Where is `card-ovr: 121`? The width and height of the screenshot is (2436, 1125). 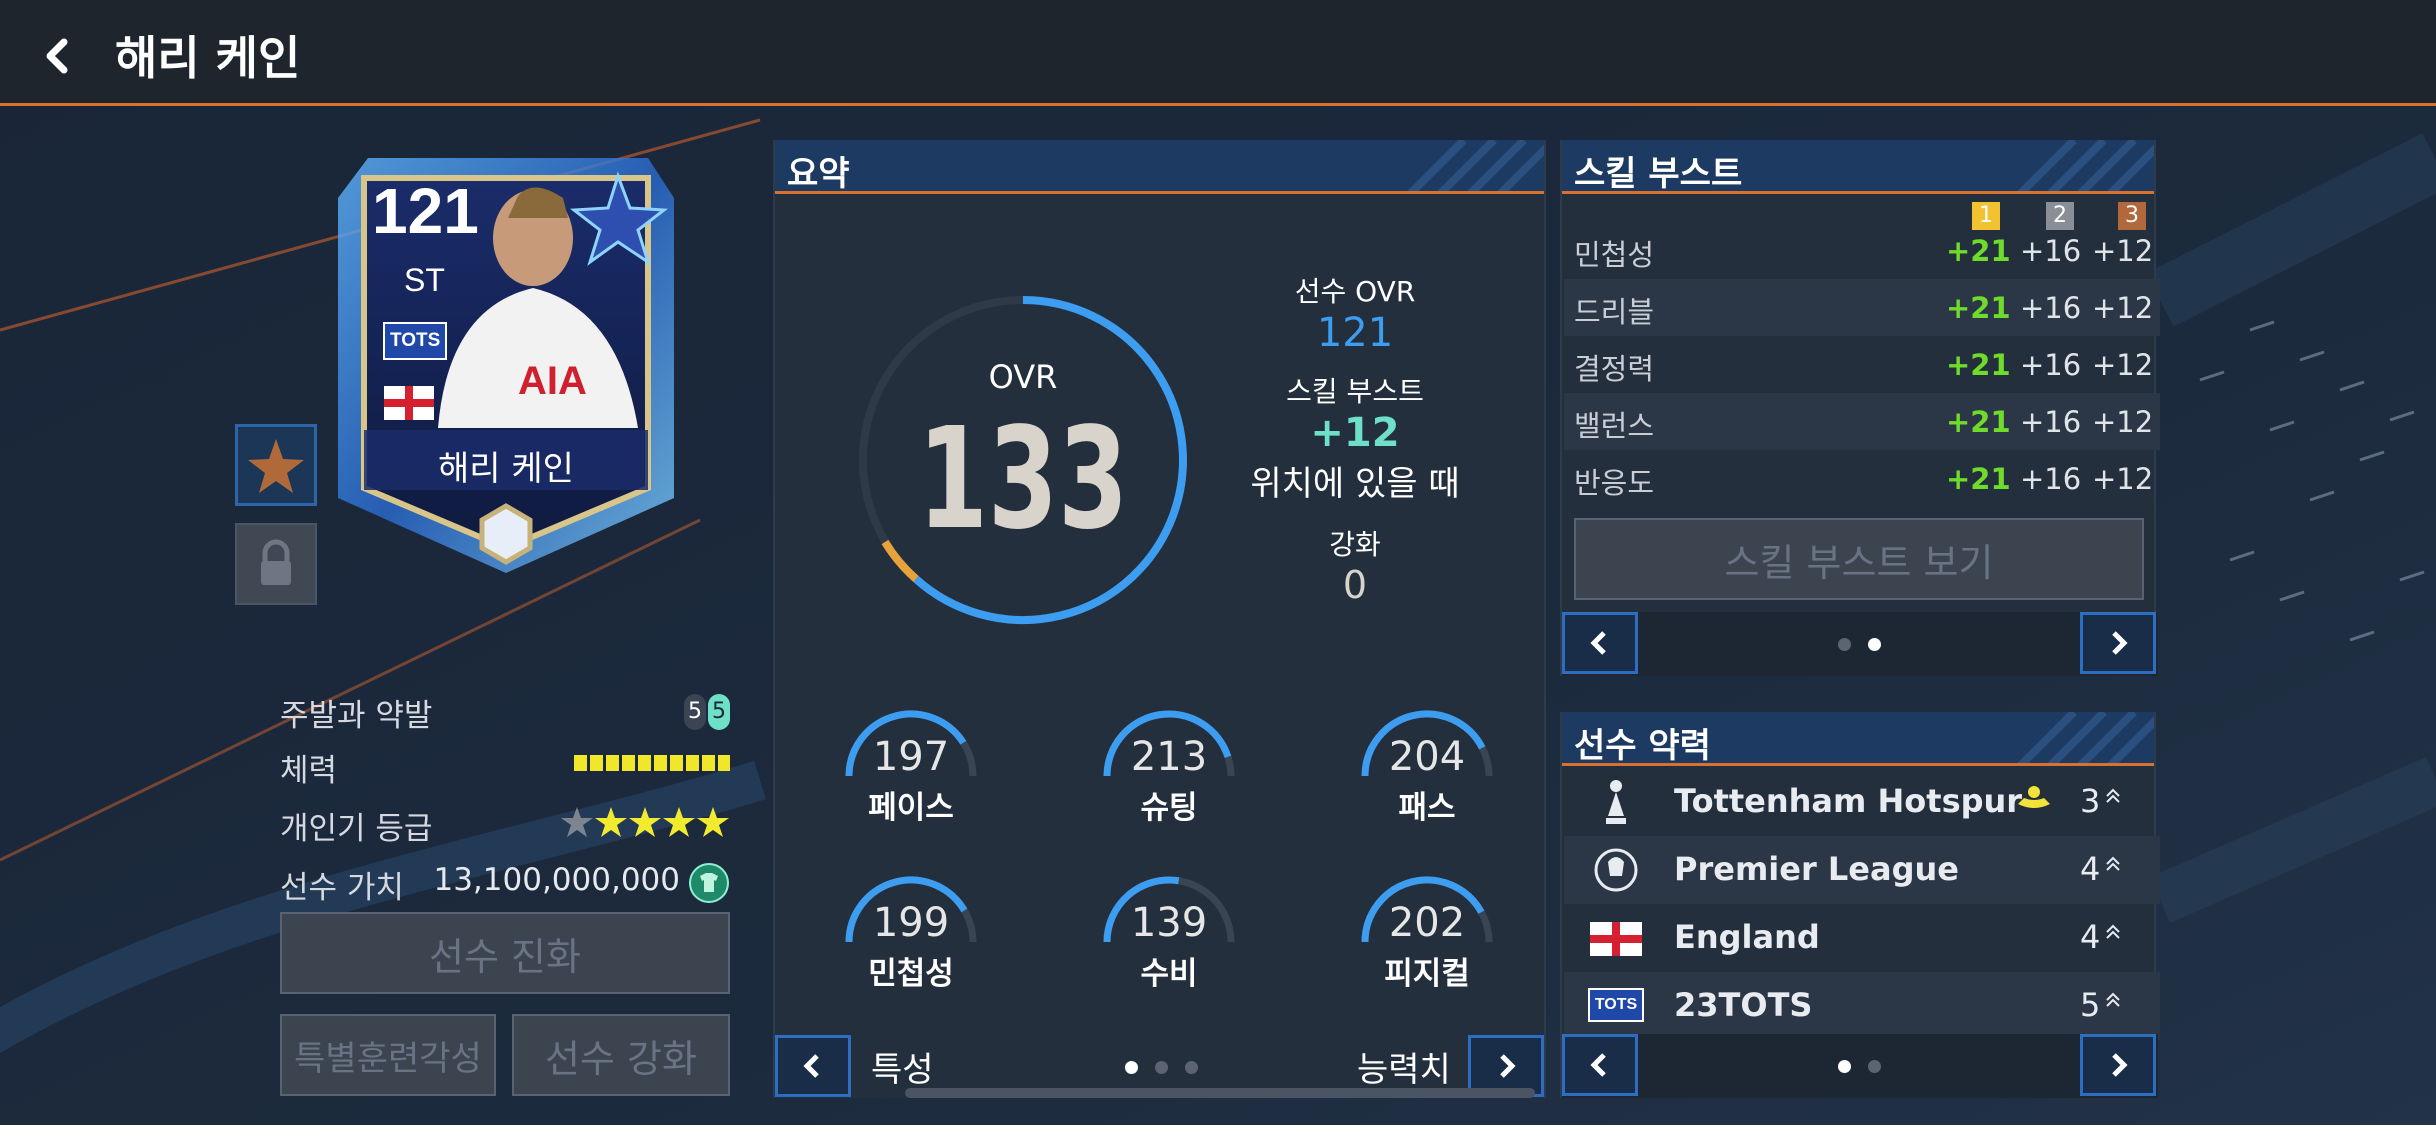
card-ovr: 121 is located at coordinates (425, 211).